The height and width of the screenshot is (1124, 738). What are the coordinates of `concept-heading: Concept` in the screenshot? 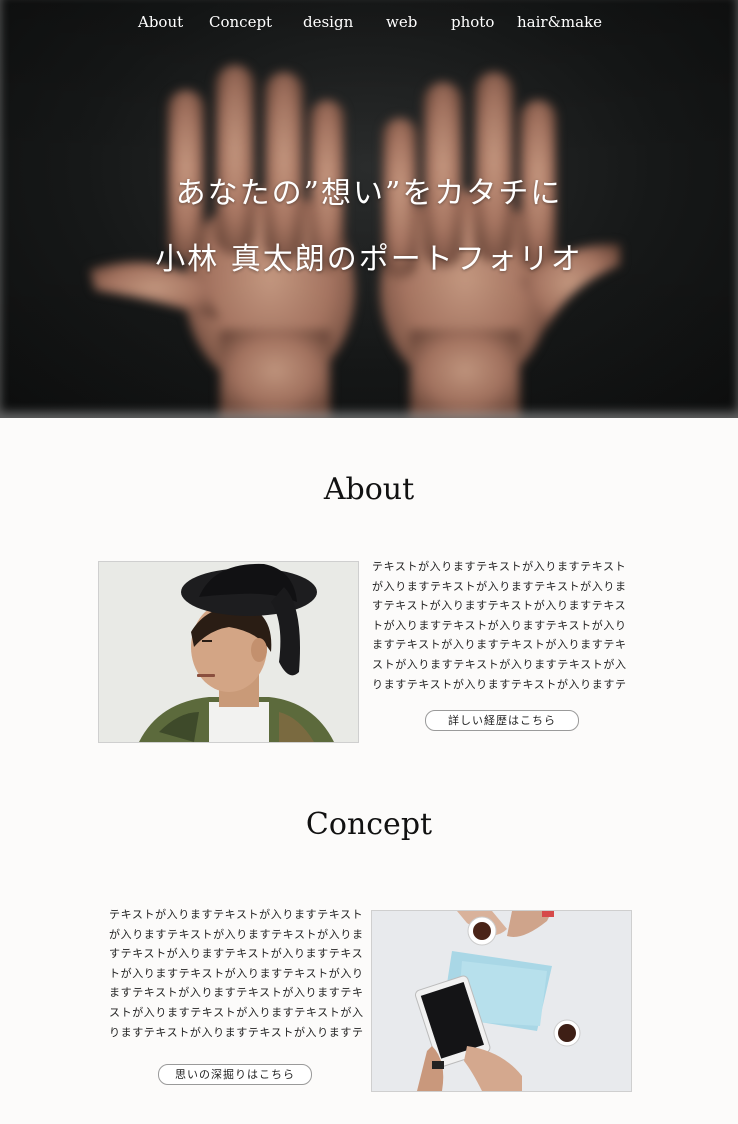 It's located at (369, 824).